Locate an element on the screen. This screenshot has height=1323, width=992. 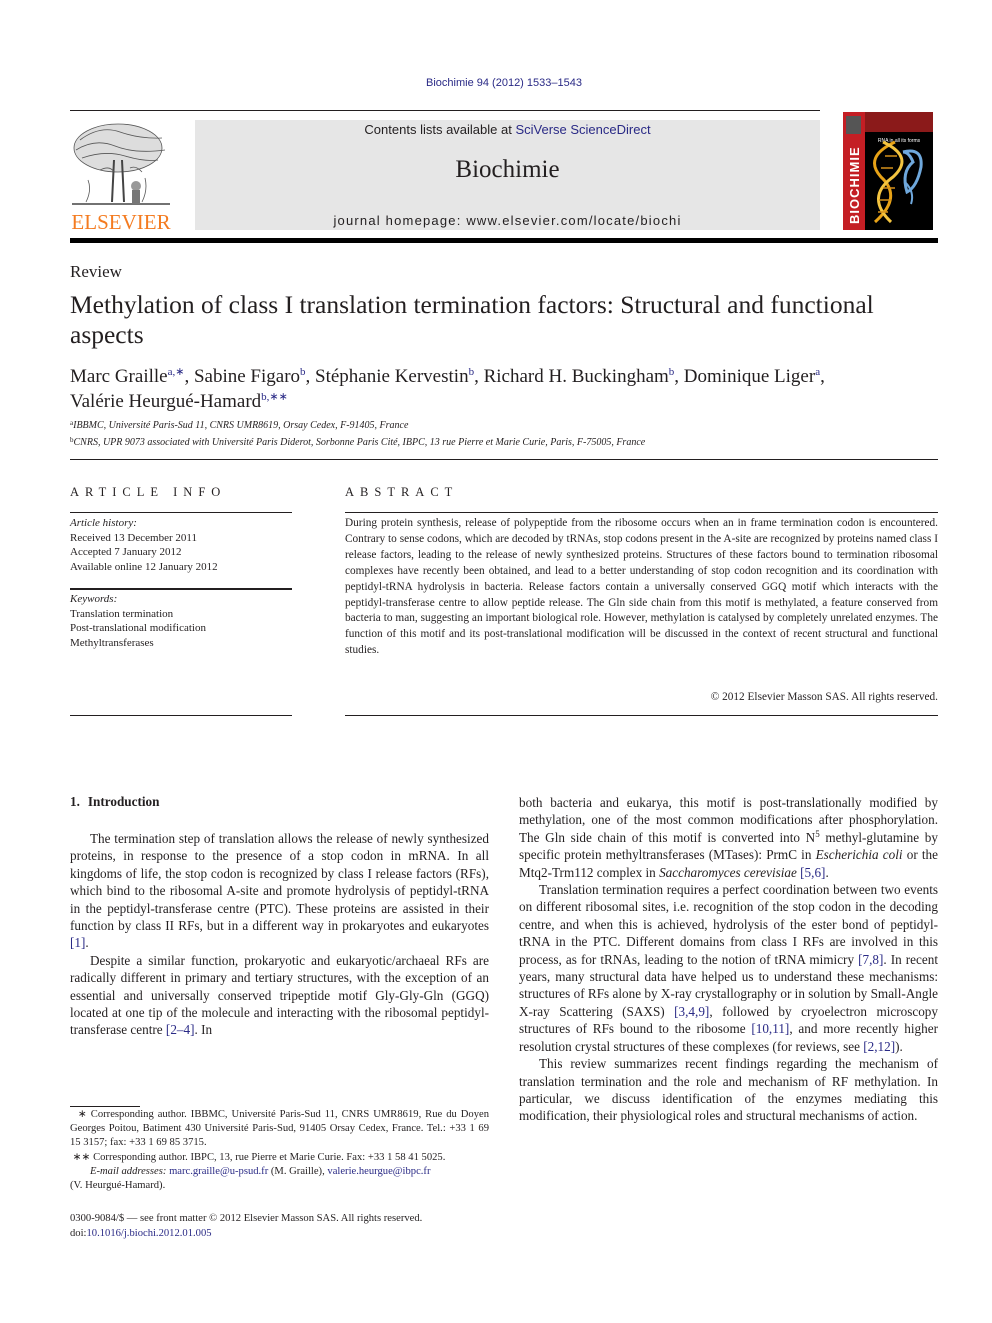
citation-link: [7,8] is located at coordinates (870, 959).